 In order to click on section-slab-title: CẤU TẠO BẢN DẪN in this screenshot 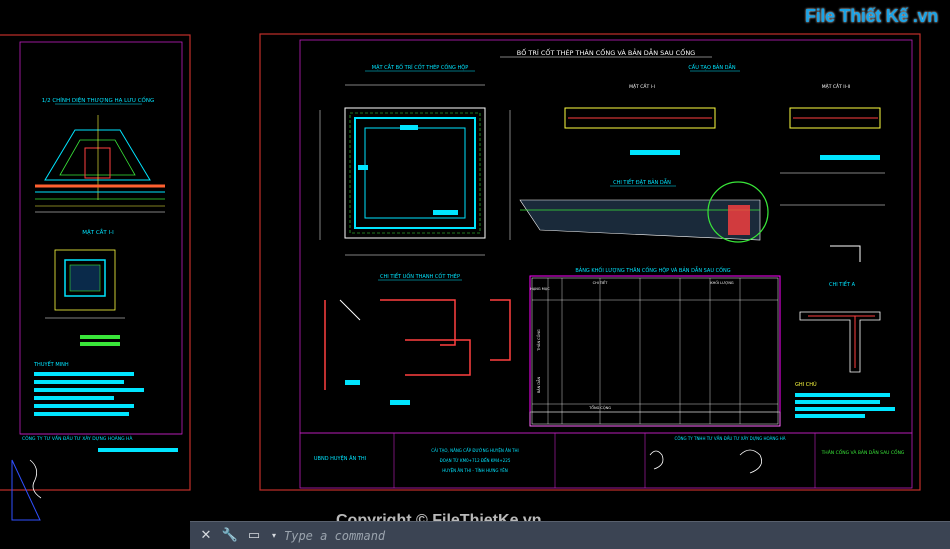, I will do `click(712, 67)`.